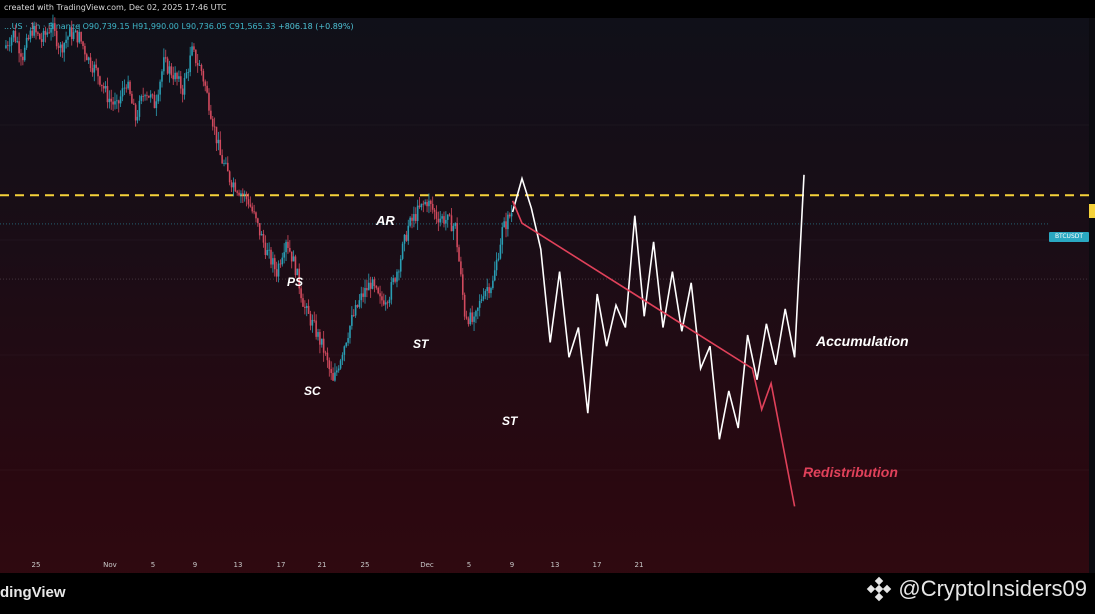  Describe the element at coordinates (1069, 237) in the screenshot. I see `last-price-tag: BTCUSDT` at that location.